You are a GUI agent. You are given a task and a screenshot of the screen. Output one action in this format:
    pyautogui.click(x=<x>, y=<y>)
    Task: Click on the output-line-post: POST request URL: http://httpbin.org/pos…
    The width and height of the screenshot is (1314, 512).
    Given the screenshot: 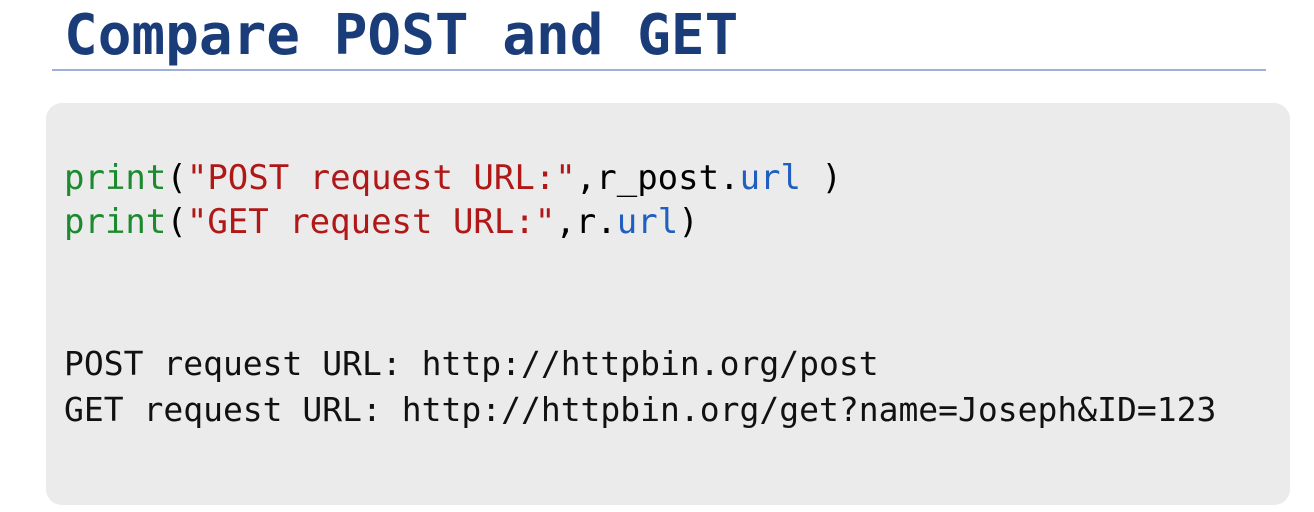 What is the action you would take?
    pyautogui.click(x=471, y=363)
    